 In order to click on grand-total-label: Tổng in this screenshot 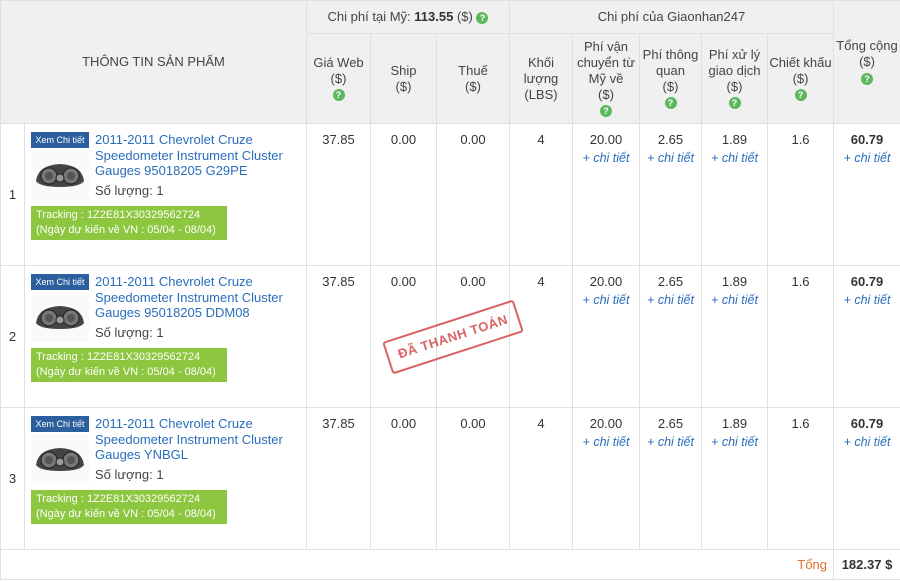, I will do `click(417, 564)`.